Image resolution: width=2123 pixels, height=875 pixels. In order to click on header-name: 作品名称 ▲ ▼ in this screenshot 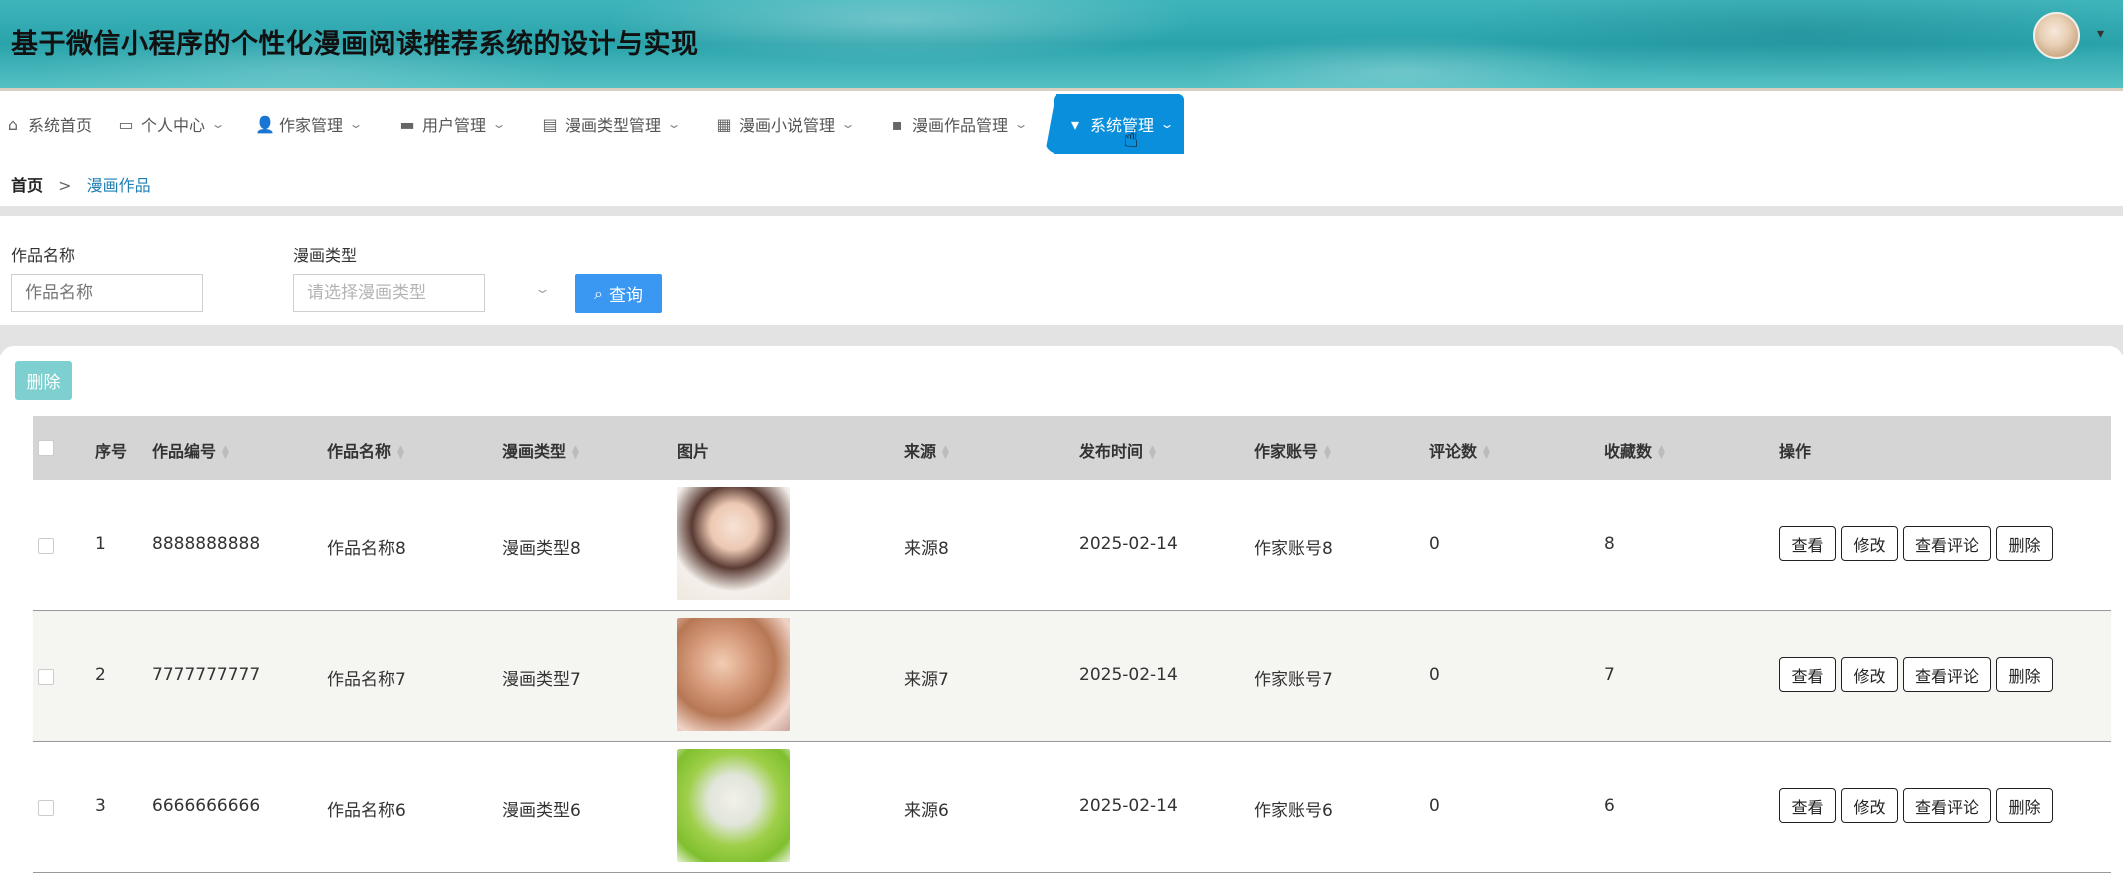, I will do `click(365, 450)`.